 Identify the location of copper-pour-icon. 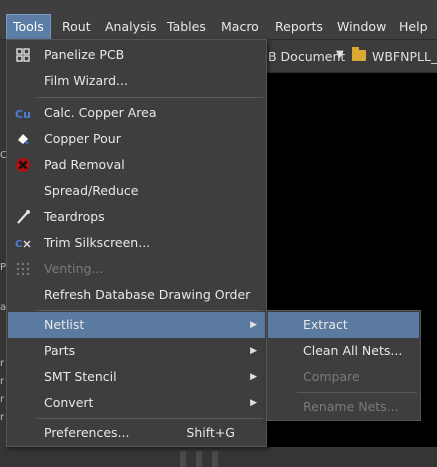
(23, 139).